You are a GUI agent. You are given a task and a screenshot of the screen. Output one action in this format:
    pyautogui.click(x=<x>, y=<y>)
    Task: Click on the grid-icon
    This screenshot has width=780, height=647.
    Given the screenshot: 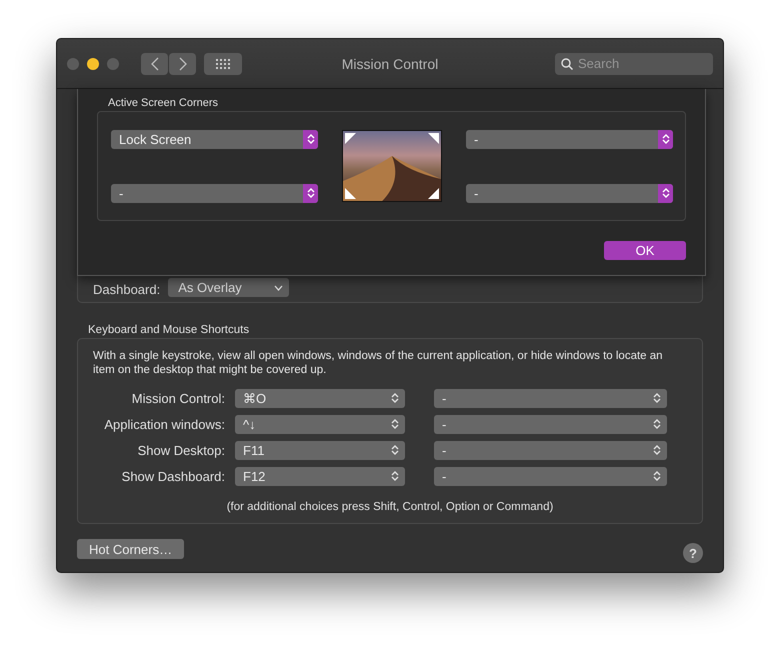 What is the action you would take?
    pyautogui.click(x=223, y=63)
    